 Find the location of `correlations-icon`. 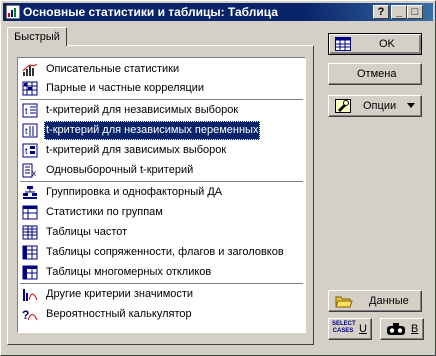

correlations-icon is located at coordinates (30, 88).